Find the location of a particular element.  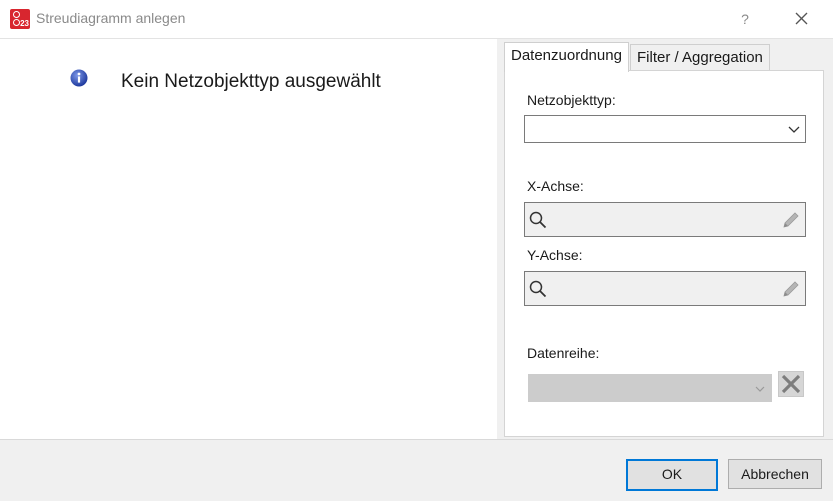

tab-datenzuordnung: Datenzuordnung is located at coordinates (566, 57).